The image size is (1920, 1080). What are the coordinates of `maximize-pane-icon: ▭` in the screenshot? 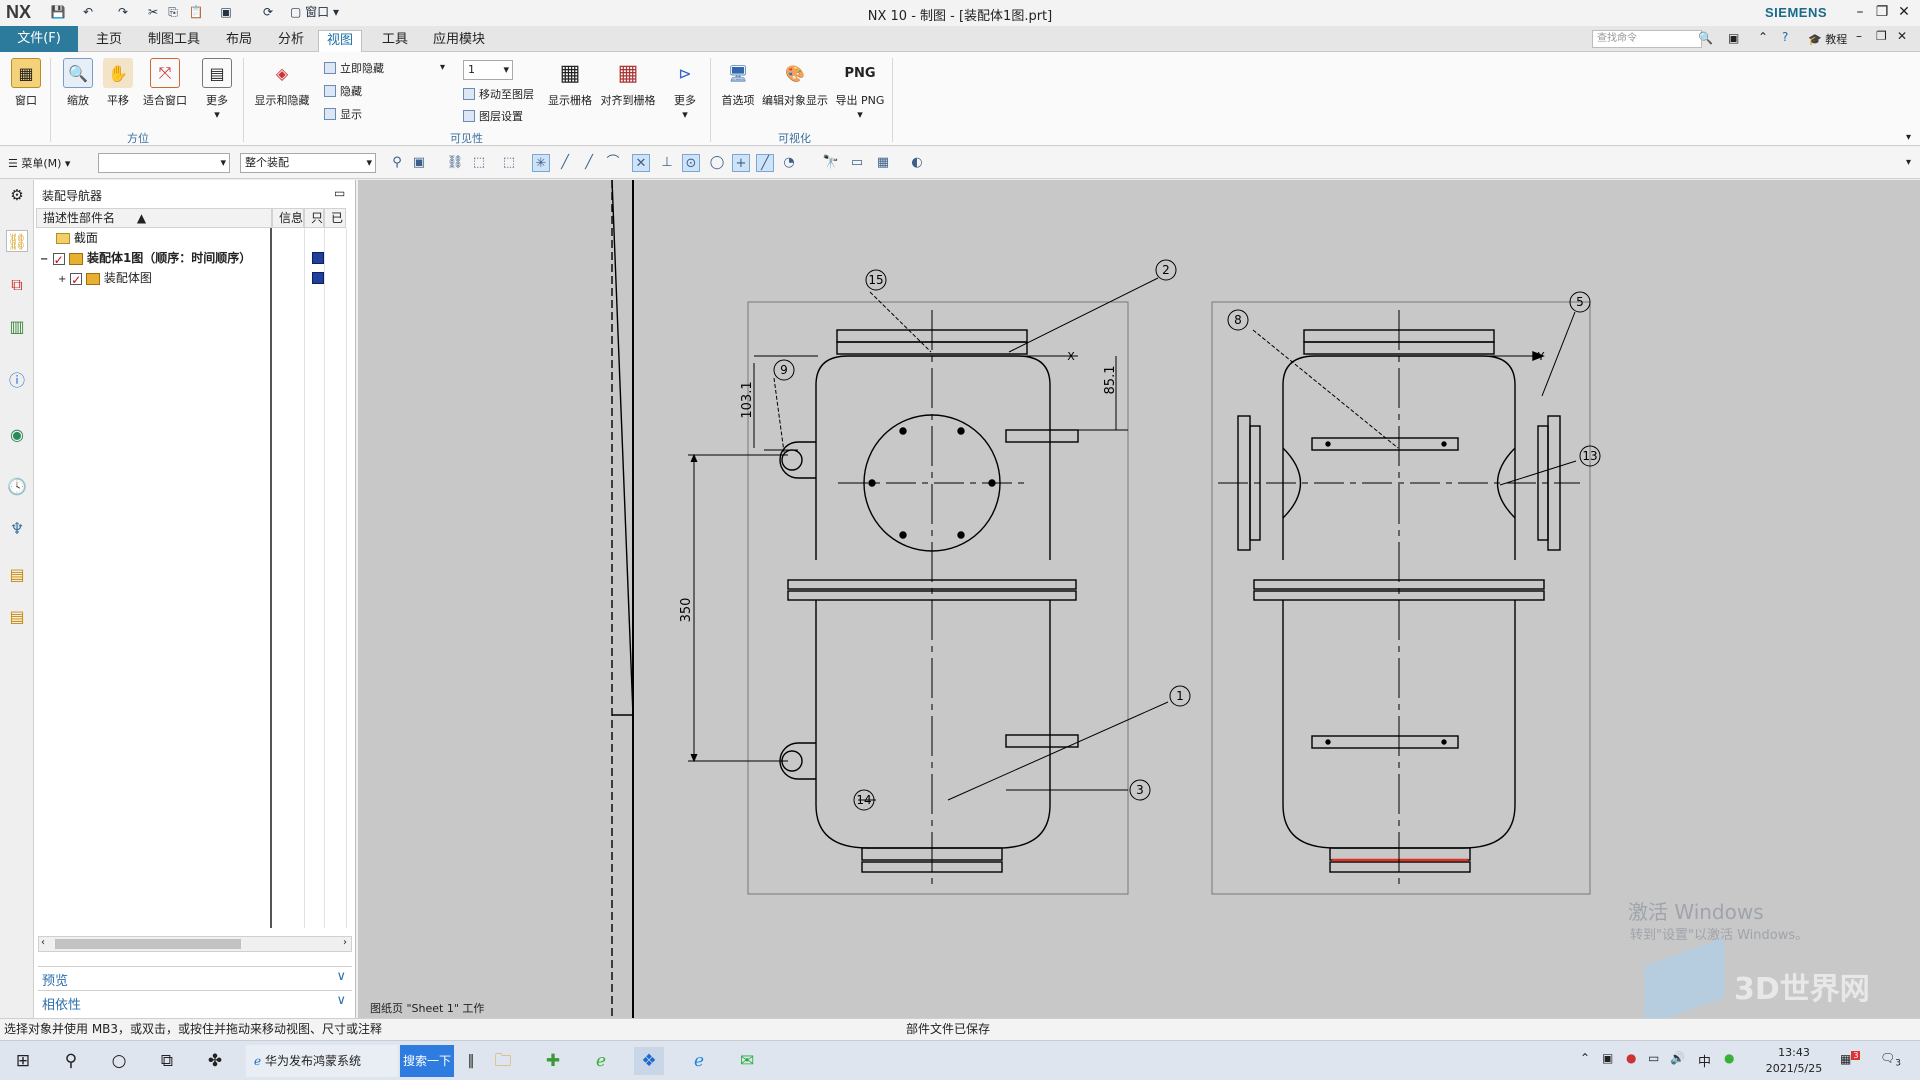 It's located at (339, 193).